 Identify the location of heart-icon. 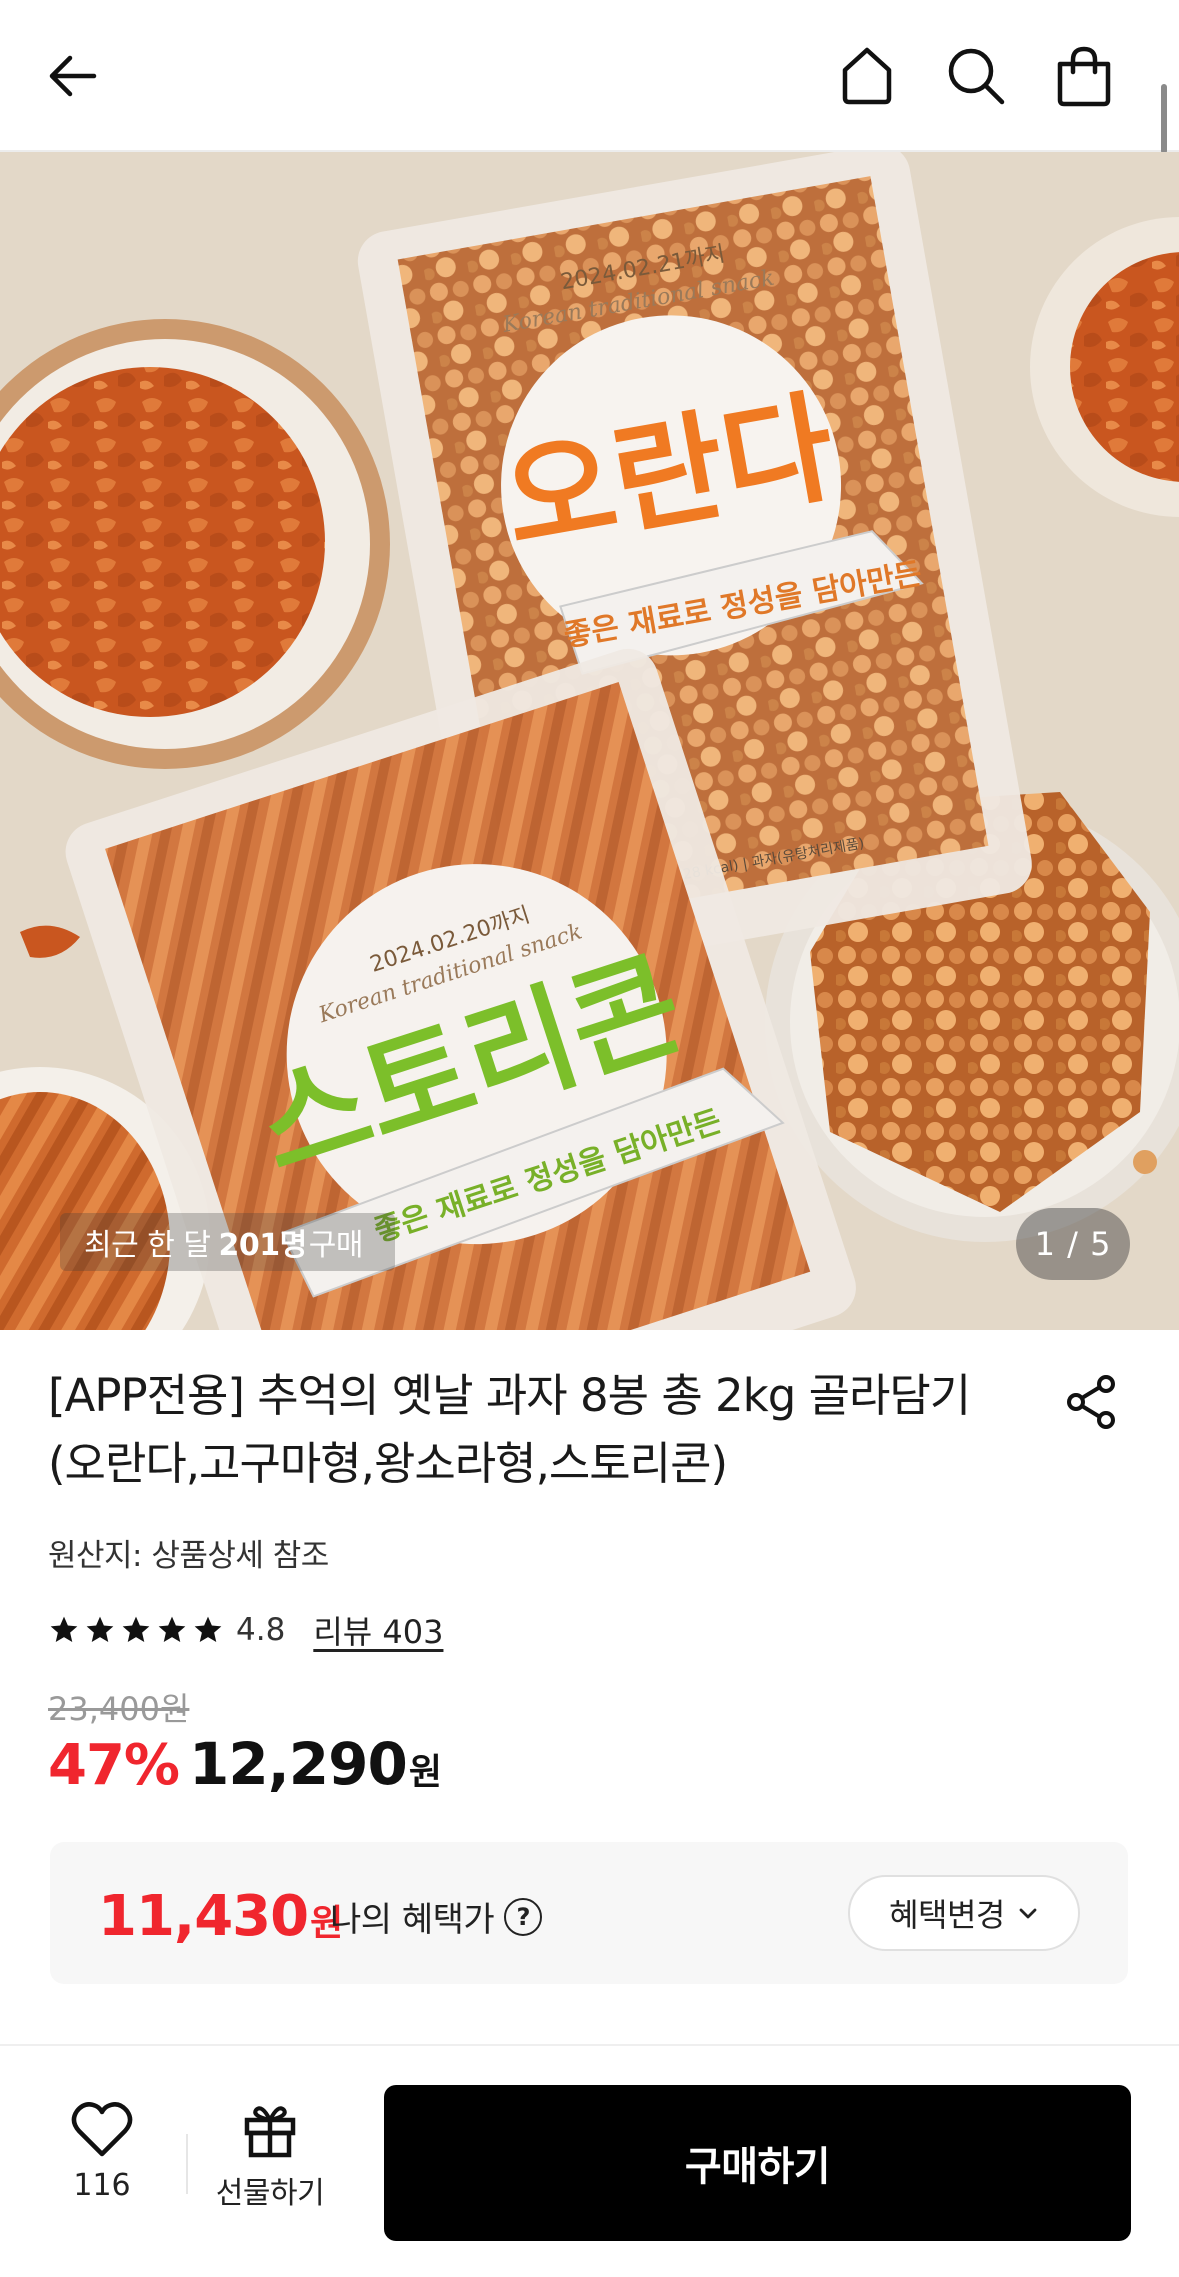
(102, 2129).